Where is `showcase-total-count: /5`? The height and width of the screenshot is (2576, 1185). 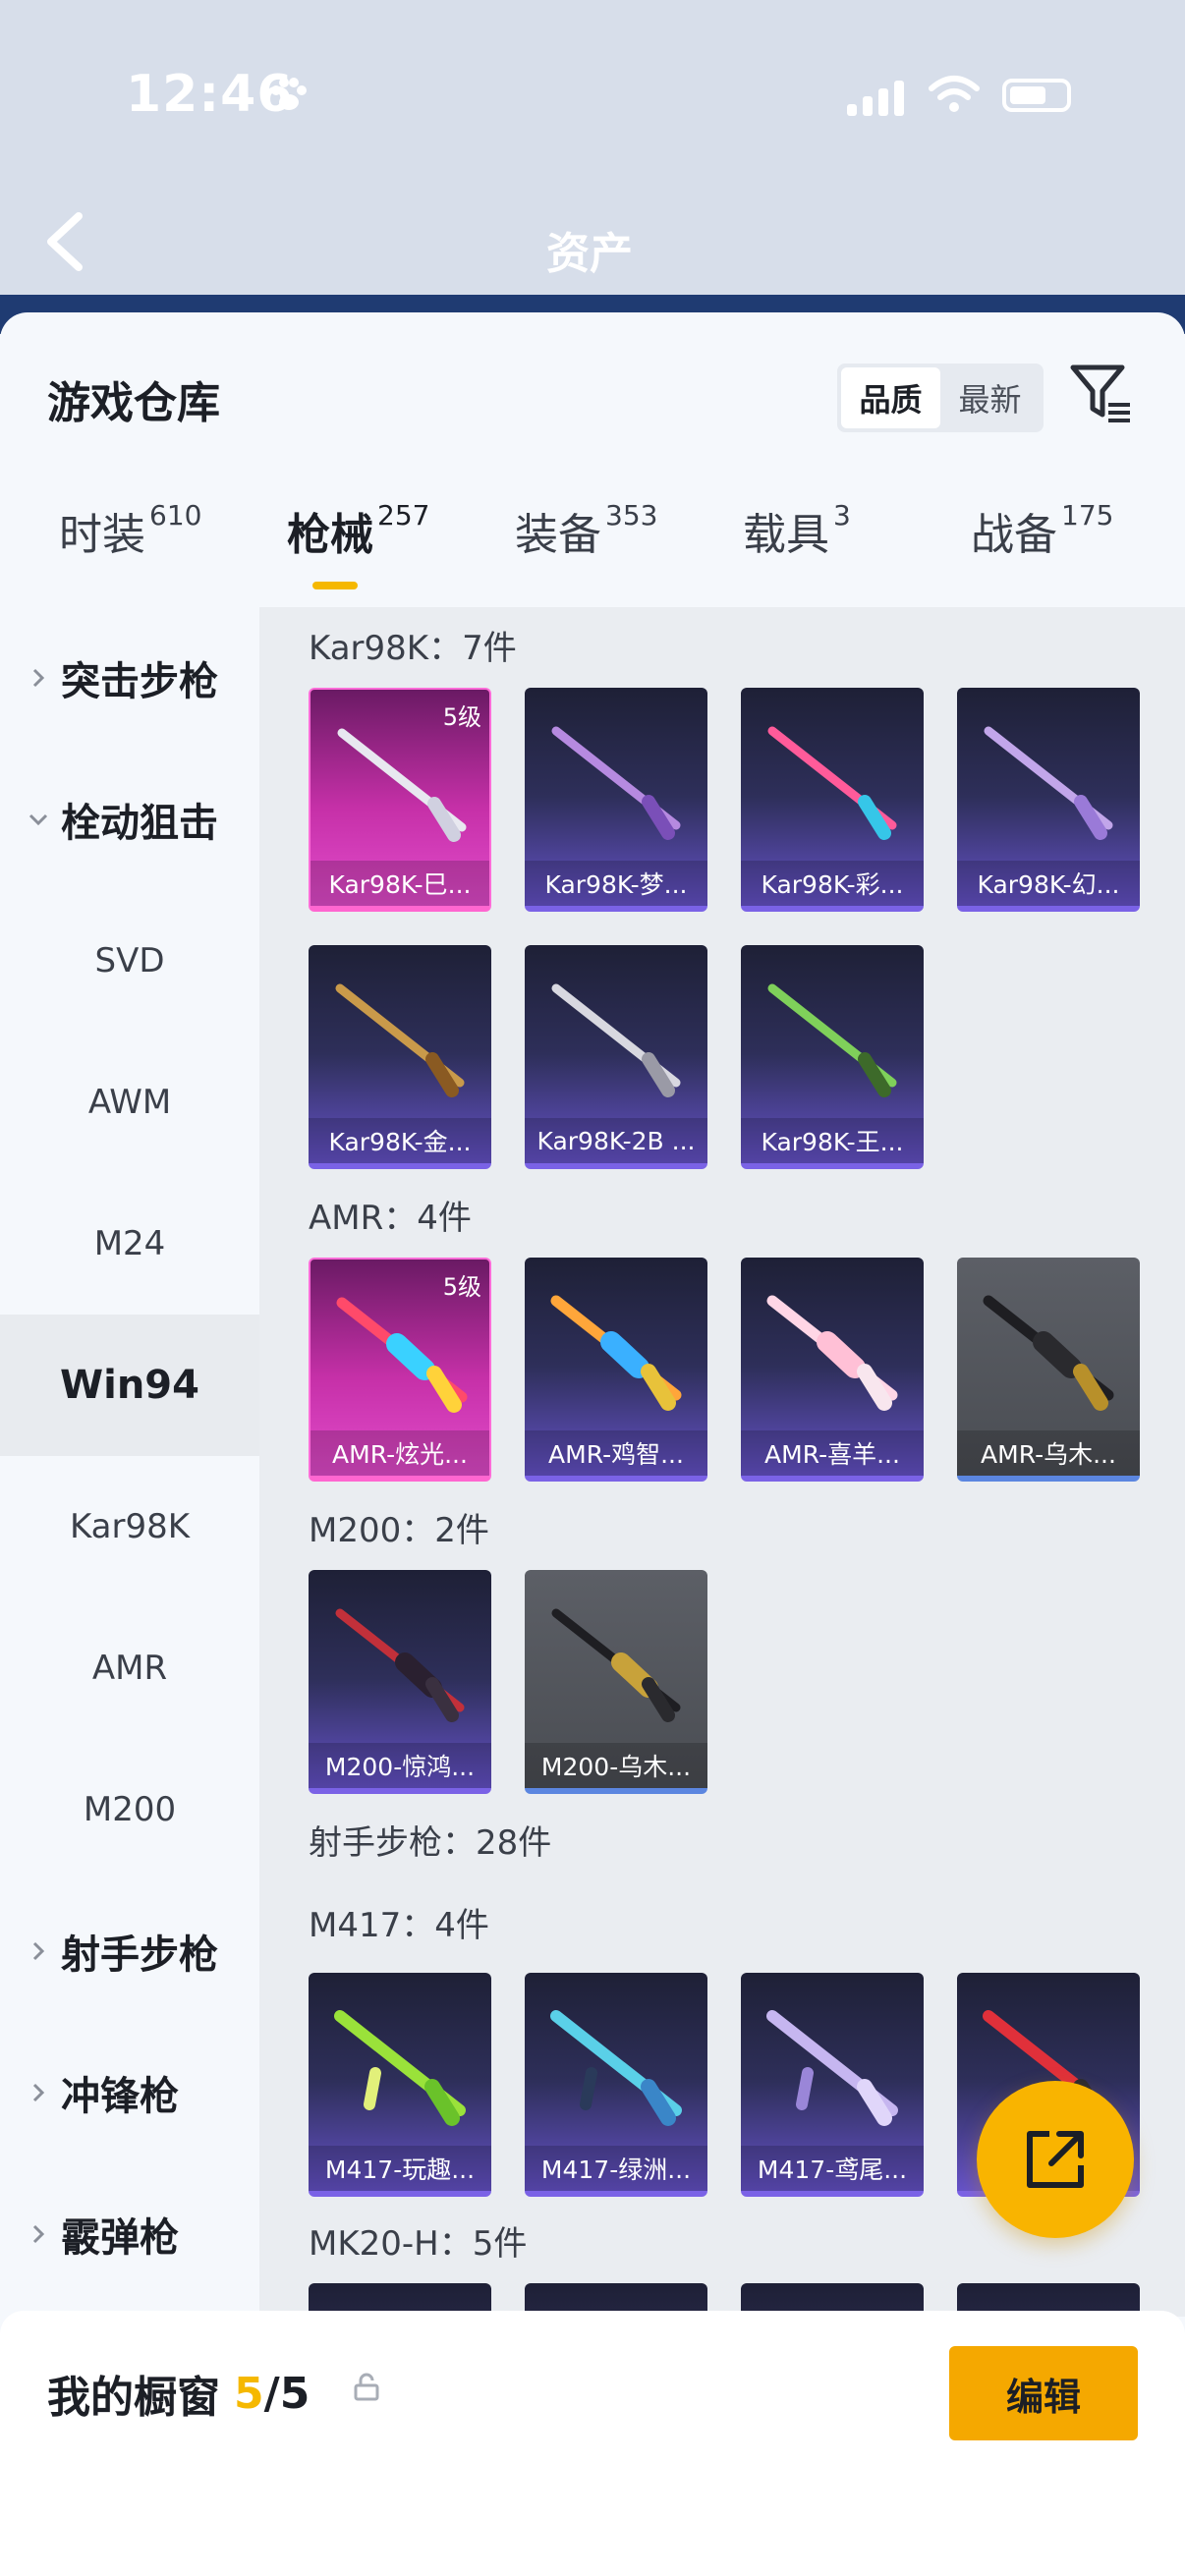 showcase-total-count: /5 is located at coordinates (287, 2393).